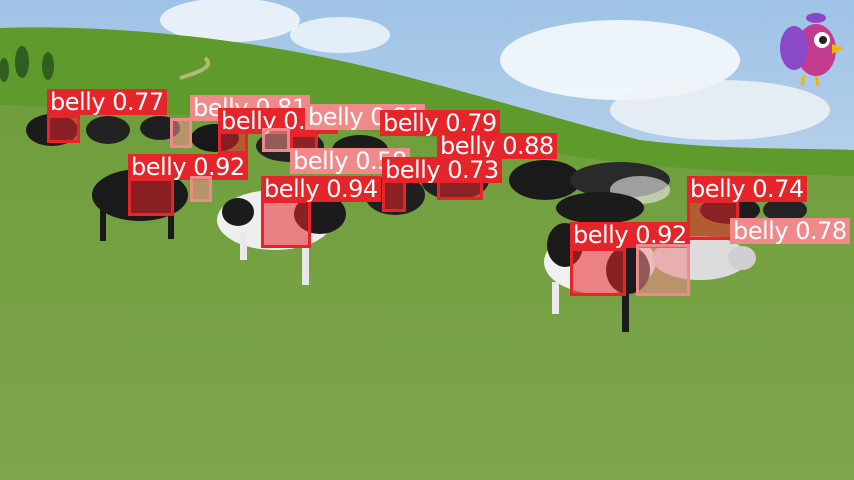 The width and height of the screenshot is (854, 480). I want to click on cloud, so click(340, 35).